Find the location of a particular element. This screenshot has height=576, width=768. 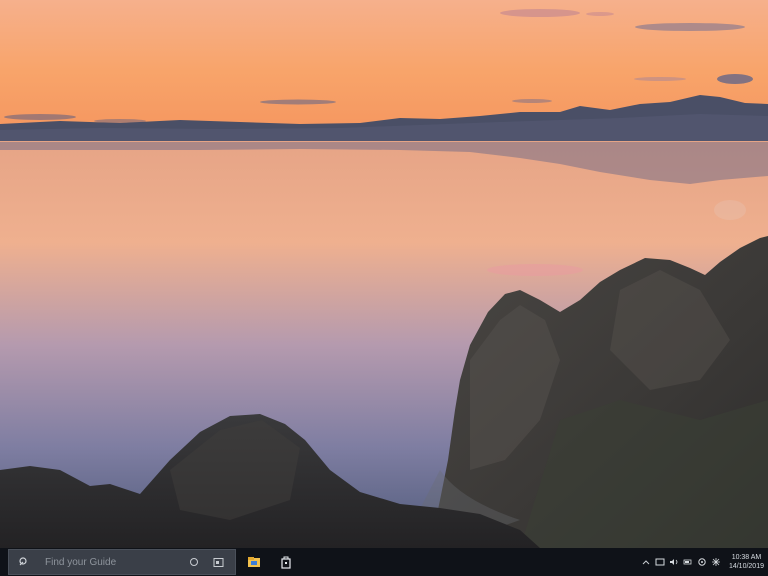

search-icon is located at coordinates (24, 562).